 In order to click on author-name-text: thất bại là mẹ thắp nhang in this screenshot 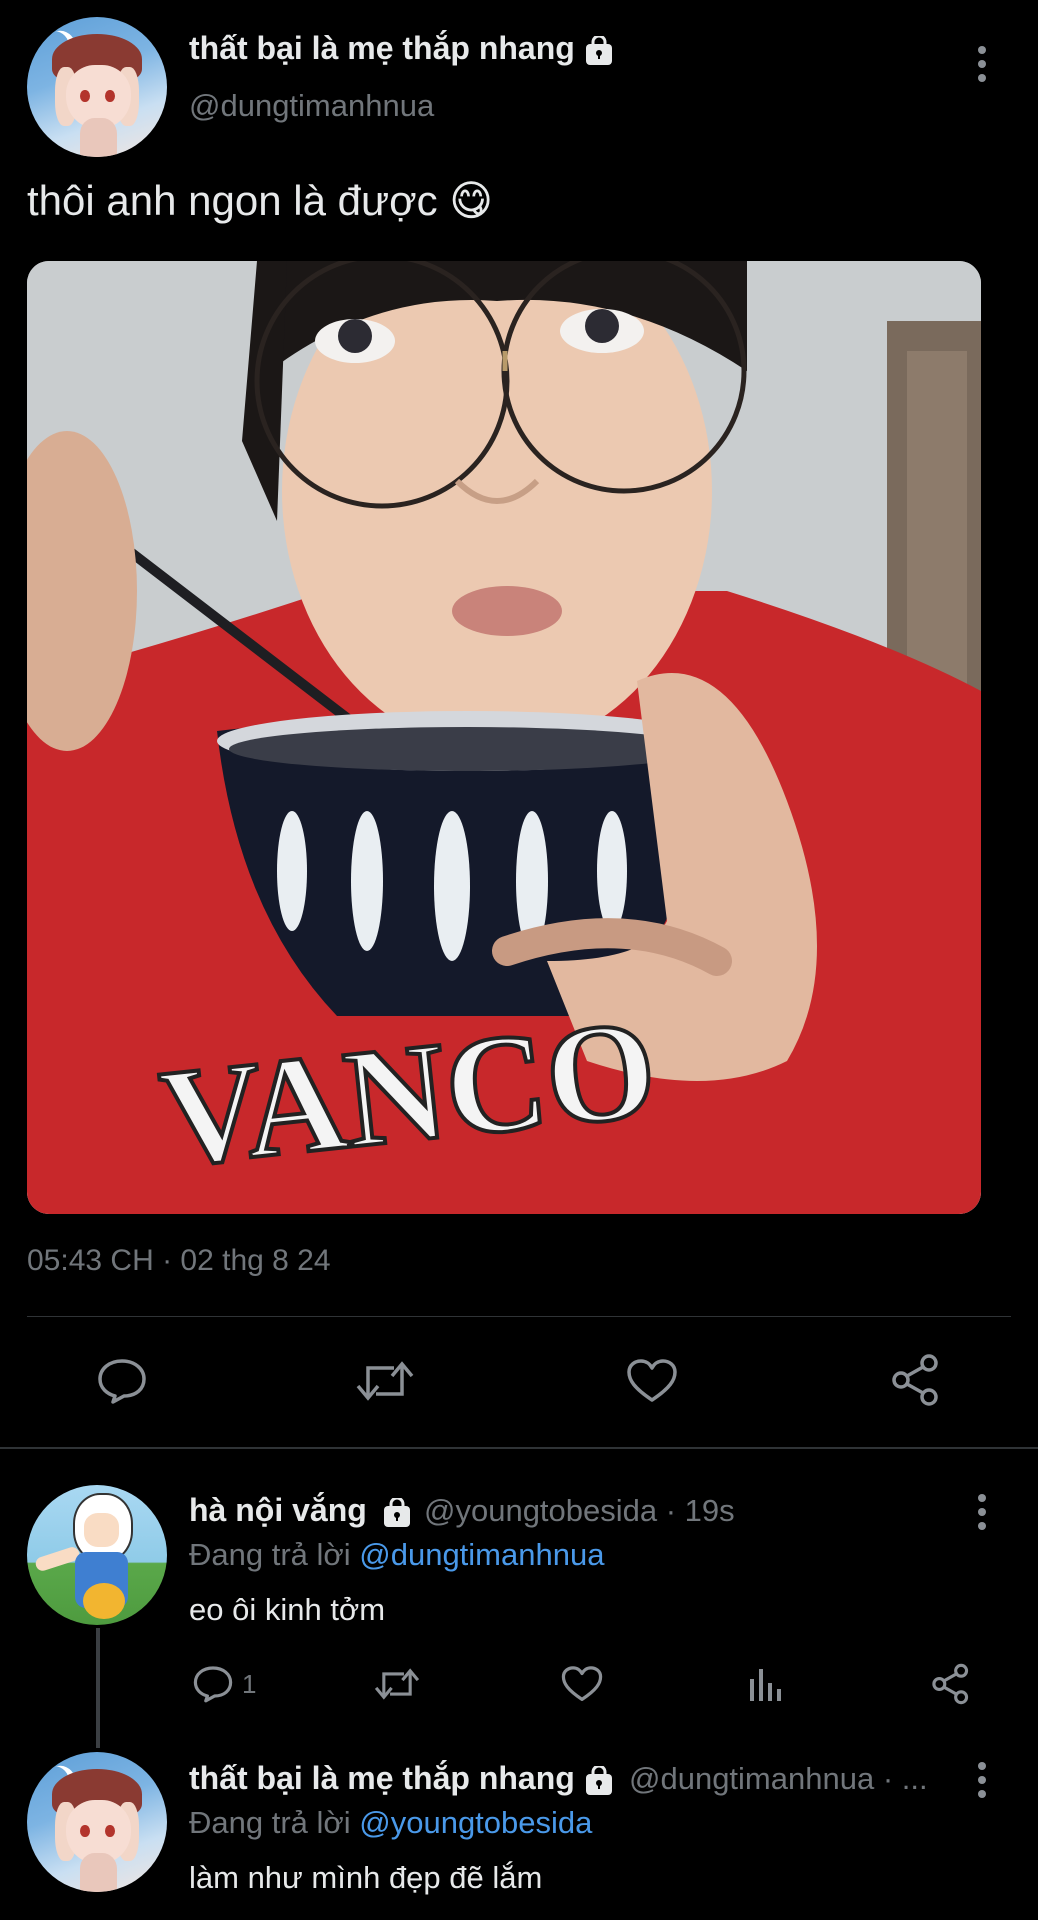, I will do `click(382, 48)`.